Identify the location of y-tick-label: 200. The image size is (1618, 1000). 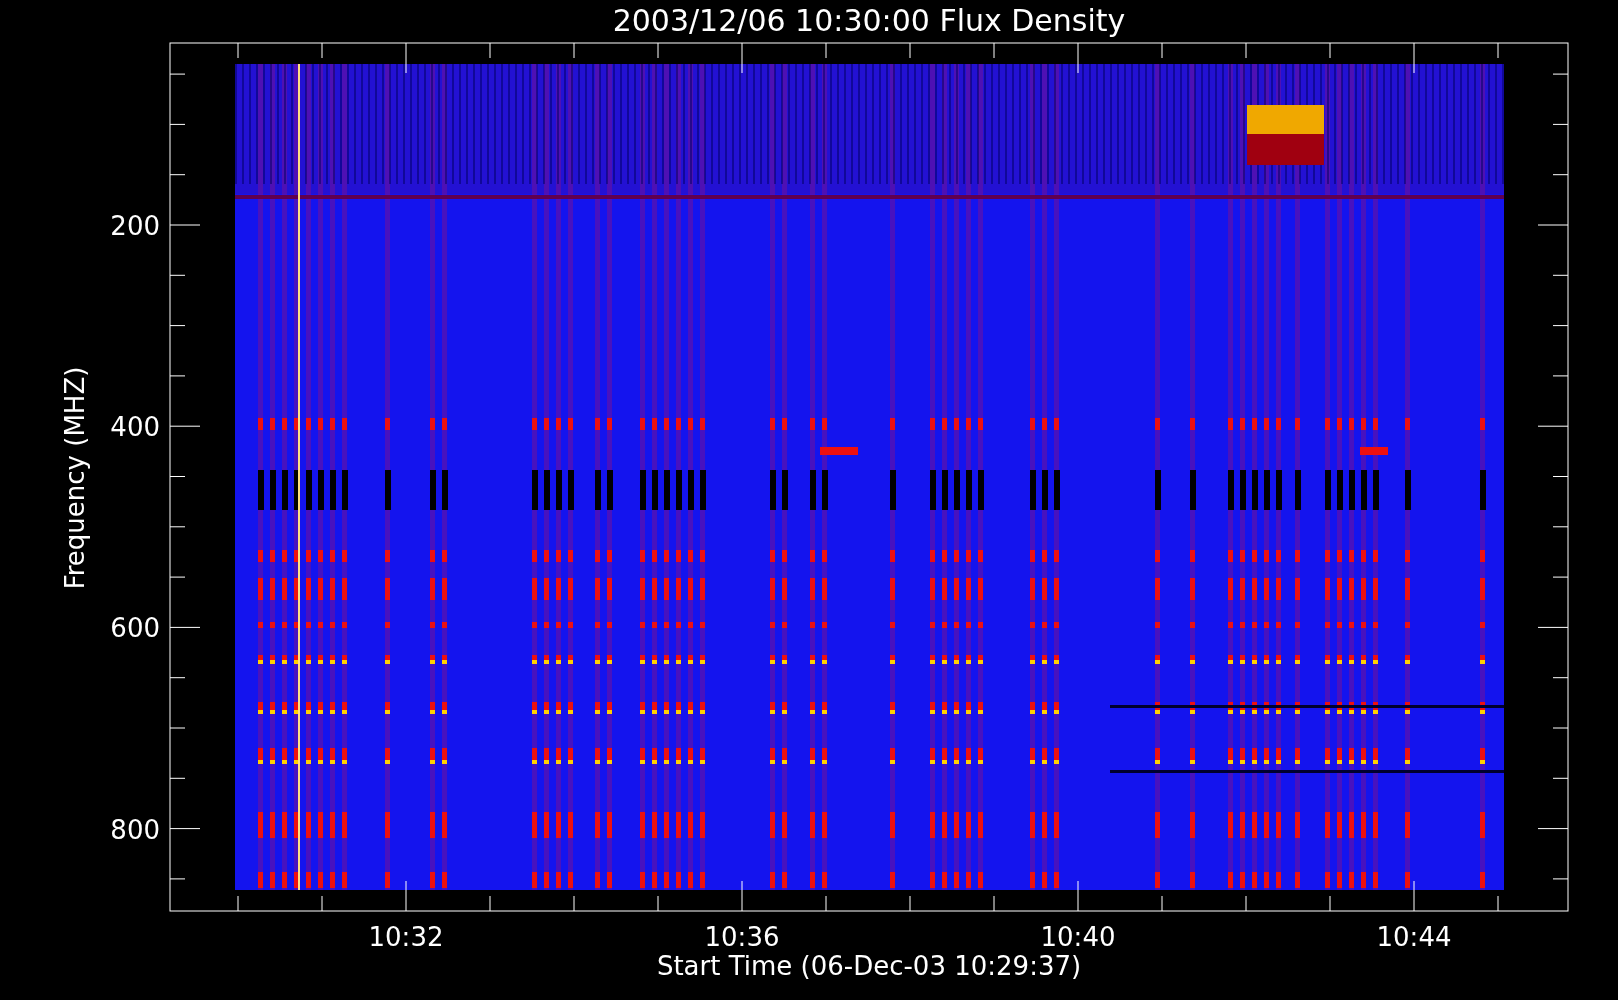
(135, 226).